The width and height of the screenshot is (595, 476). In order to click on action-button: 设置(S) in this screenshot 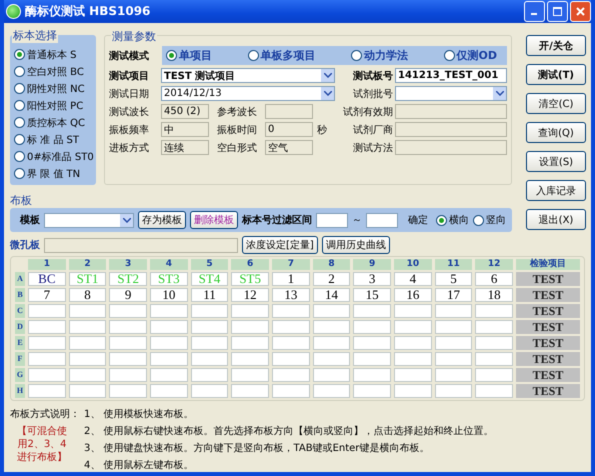, I will do `click(556, 161)`.